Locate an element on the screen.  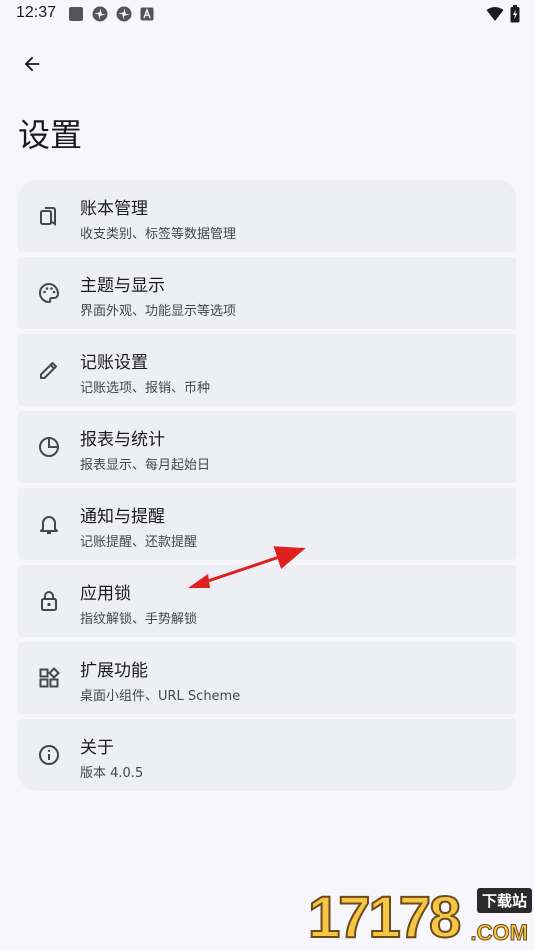
page-title: 设置 is located at coordinates (50, 135).